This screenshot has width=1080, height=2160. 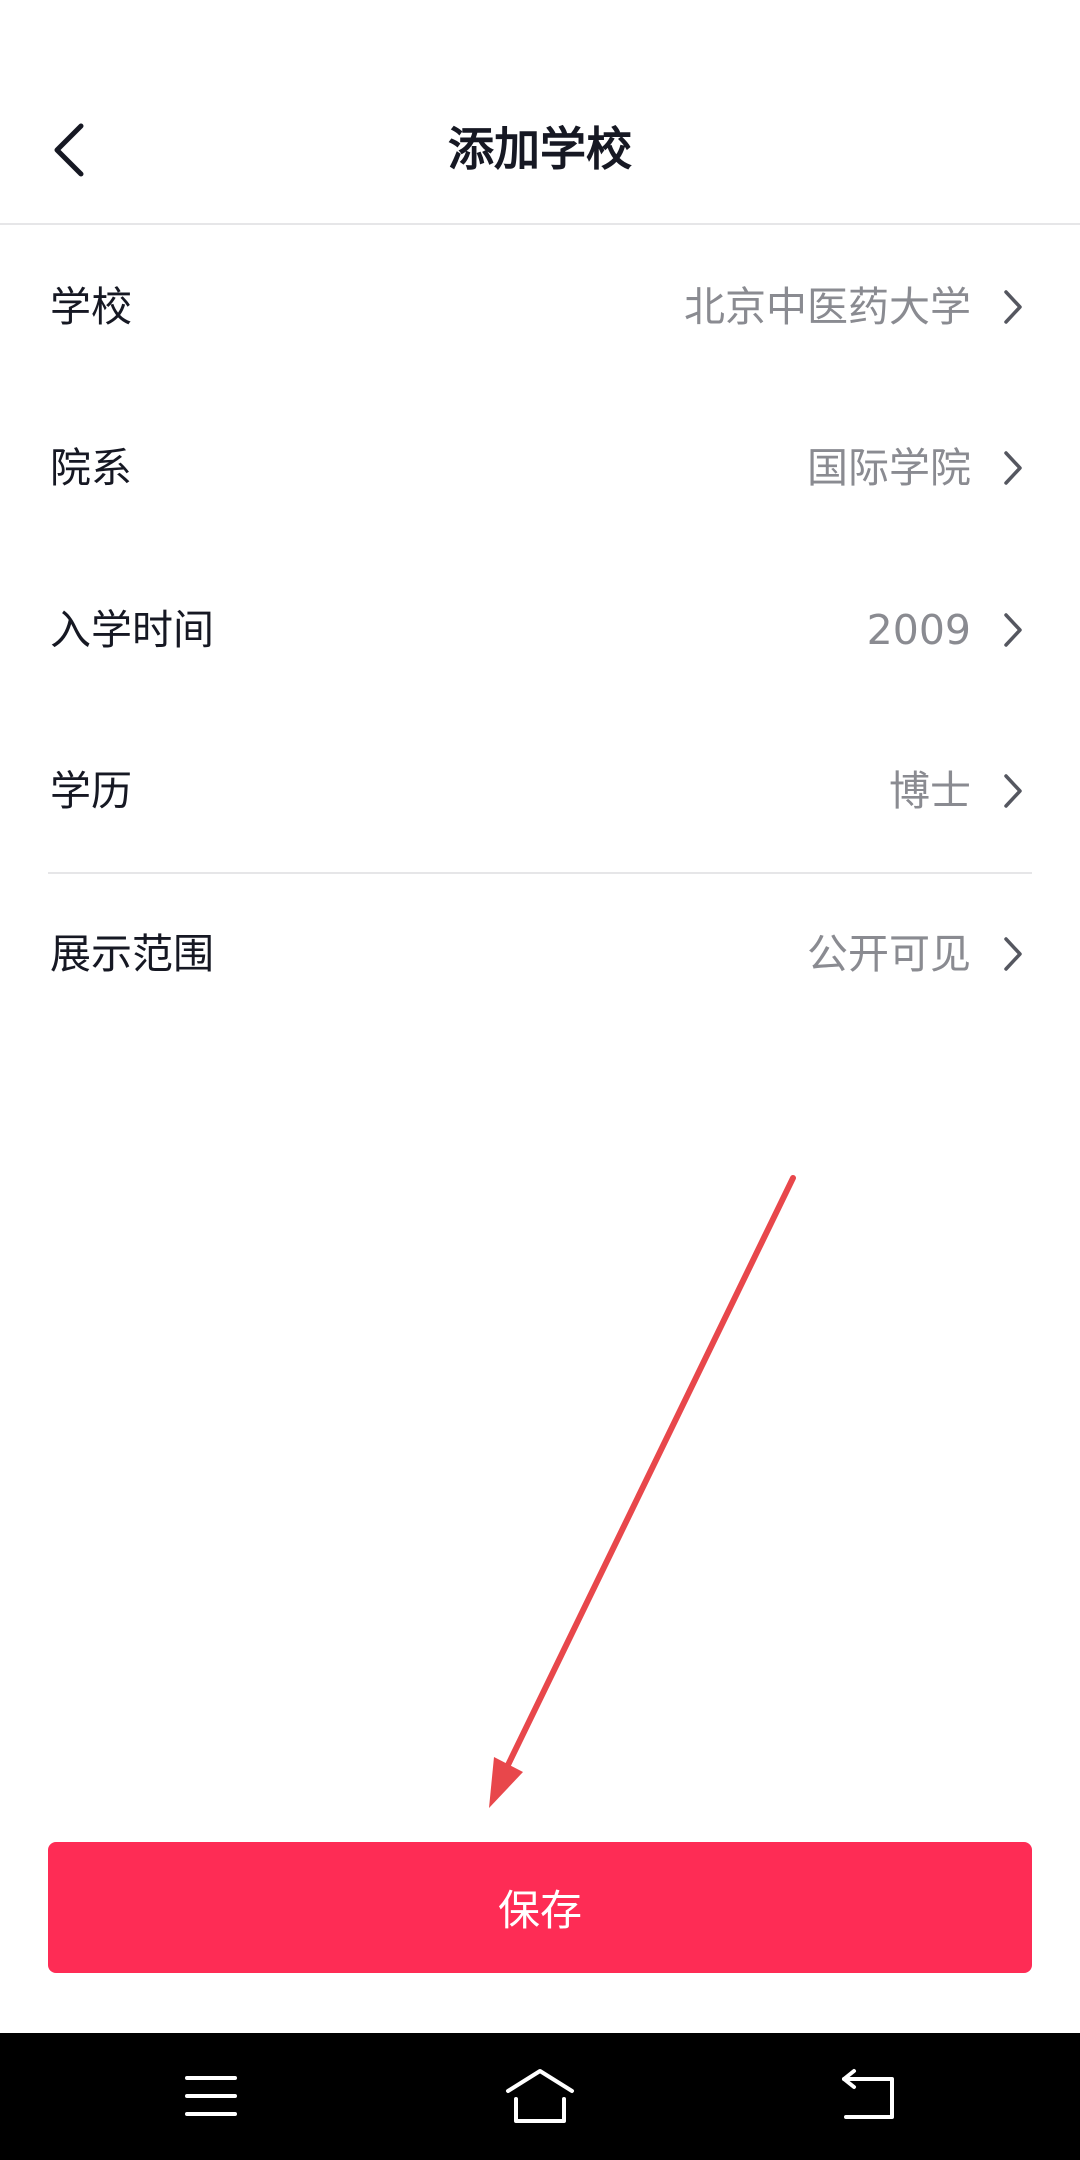 What do you see at coordinates (889, 468) in the screenshot?
I see `row-value: 国际学院` at bounding box center [889, 468].